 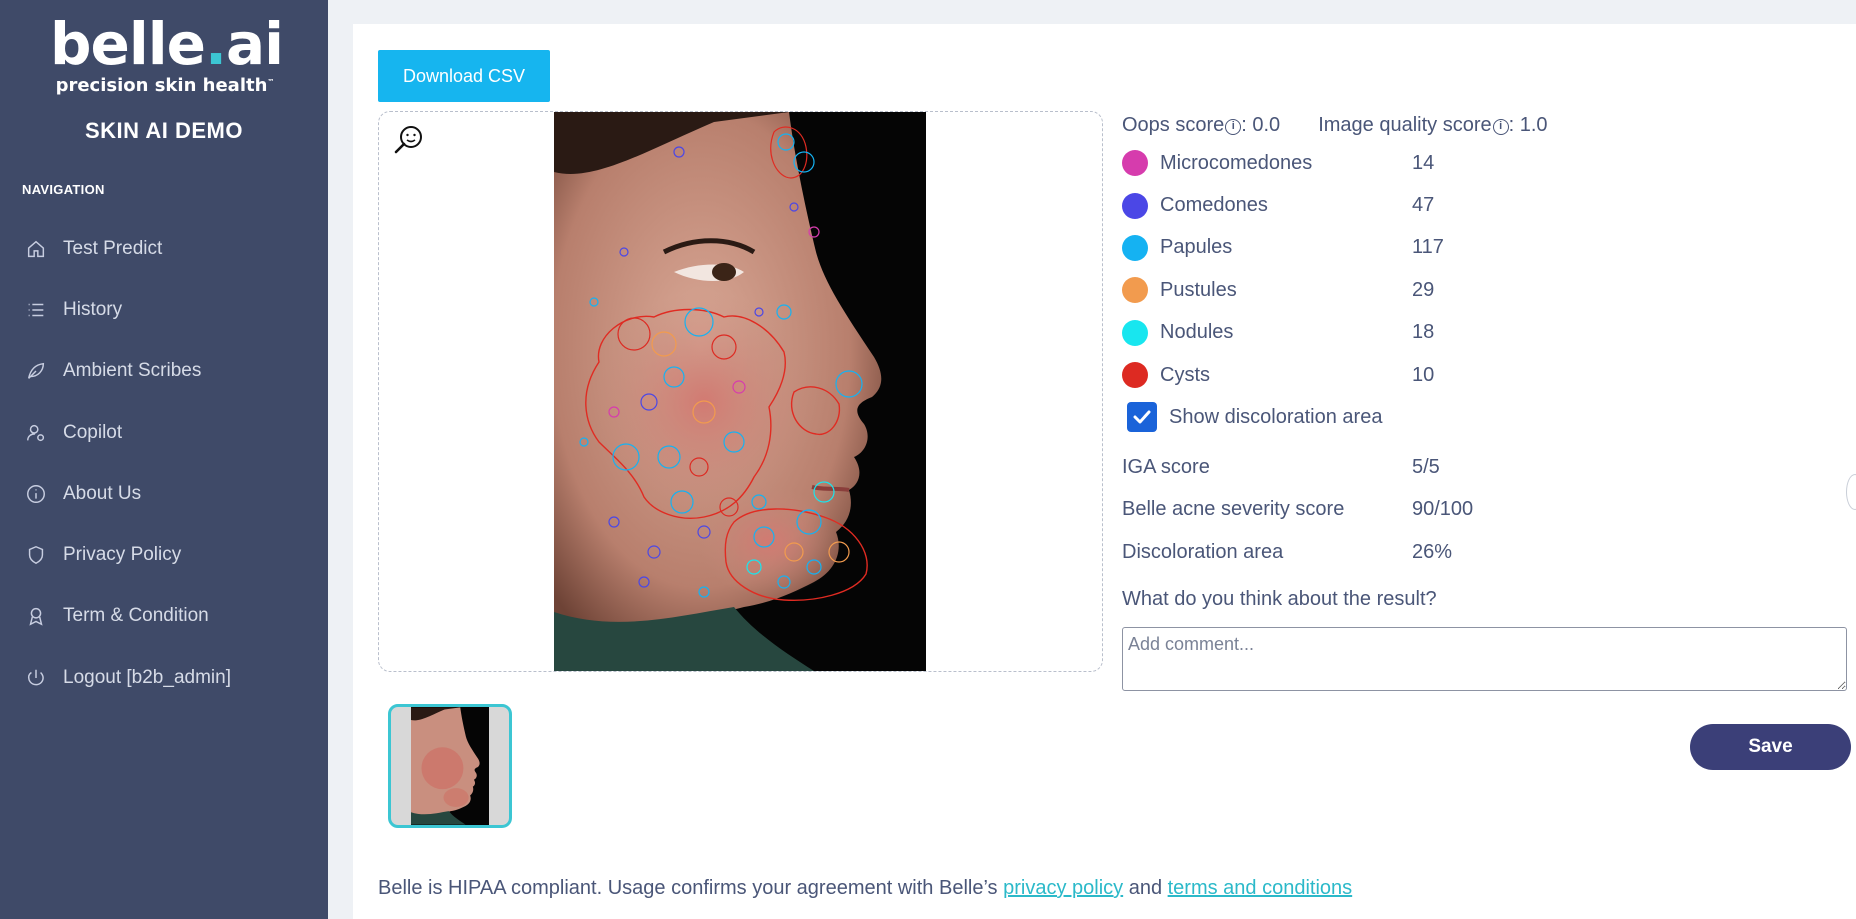 What do you see at coordinates (1487, 417) in the screenshot?
I see `show-discoloration-toggle: Show discoloration area` at bounding box center [1487, 417].